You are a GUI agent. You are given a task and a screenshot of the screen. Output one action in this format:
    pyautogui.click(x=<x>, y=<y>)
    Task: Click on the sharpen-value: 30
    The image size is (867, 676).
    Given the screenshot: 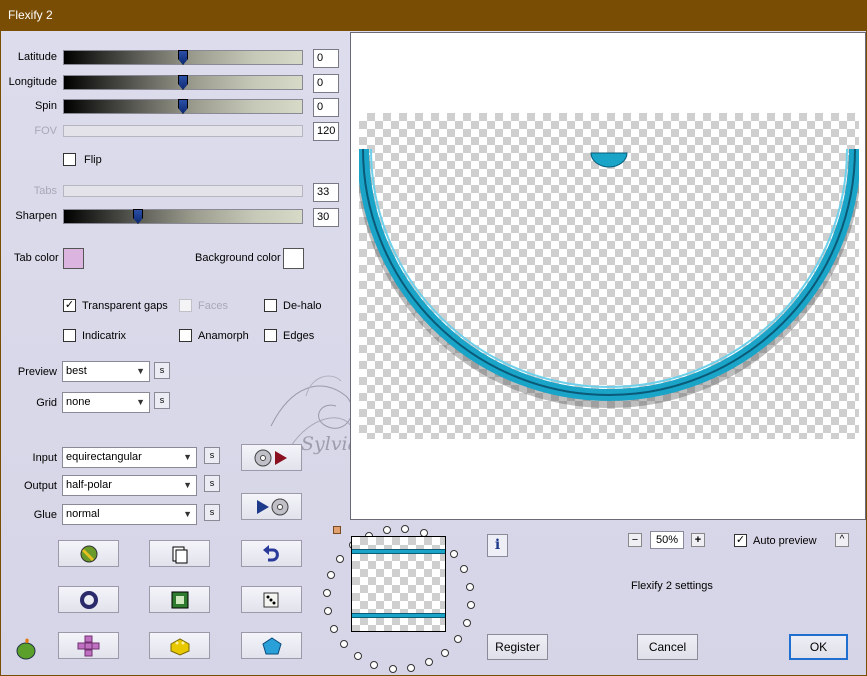 What is the action you would take?
    pyautogui.click(x=326, y=217)
    